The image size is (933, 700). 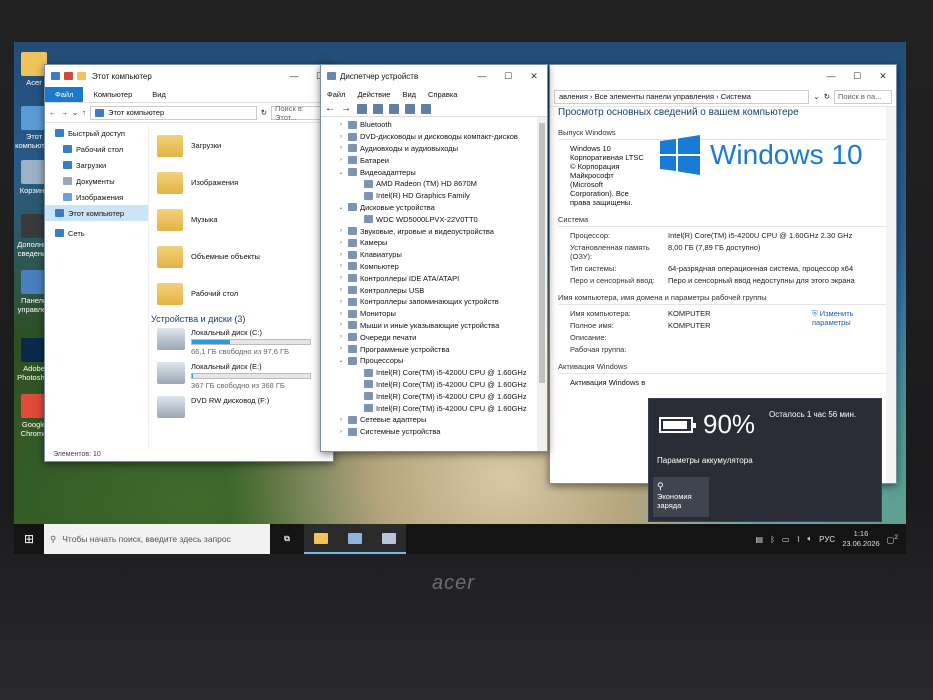 I want to click on tree-item: › Камеры, so click(x=434, y=243).